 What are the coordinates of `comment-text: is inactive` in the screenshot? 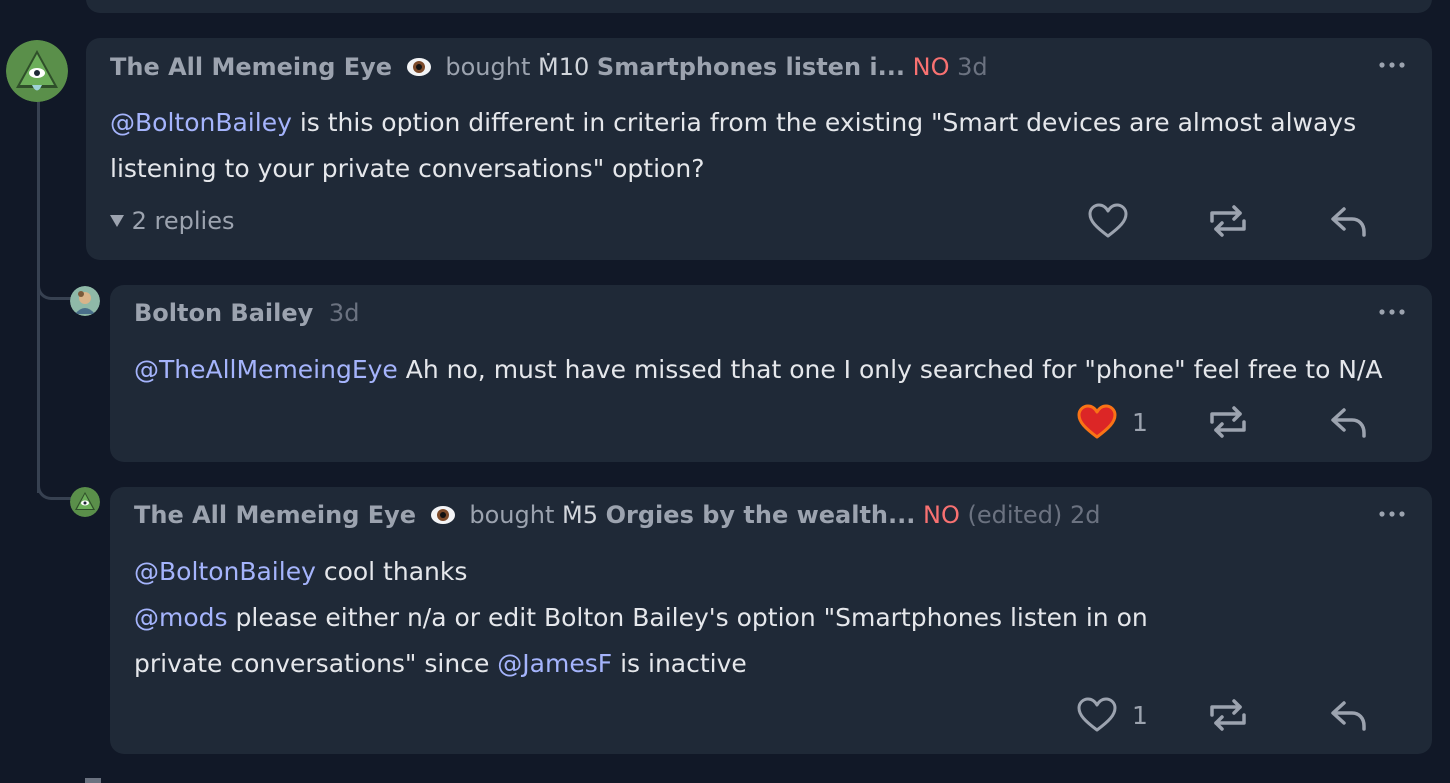 It's located at (683, 663).